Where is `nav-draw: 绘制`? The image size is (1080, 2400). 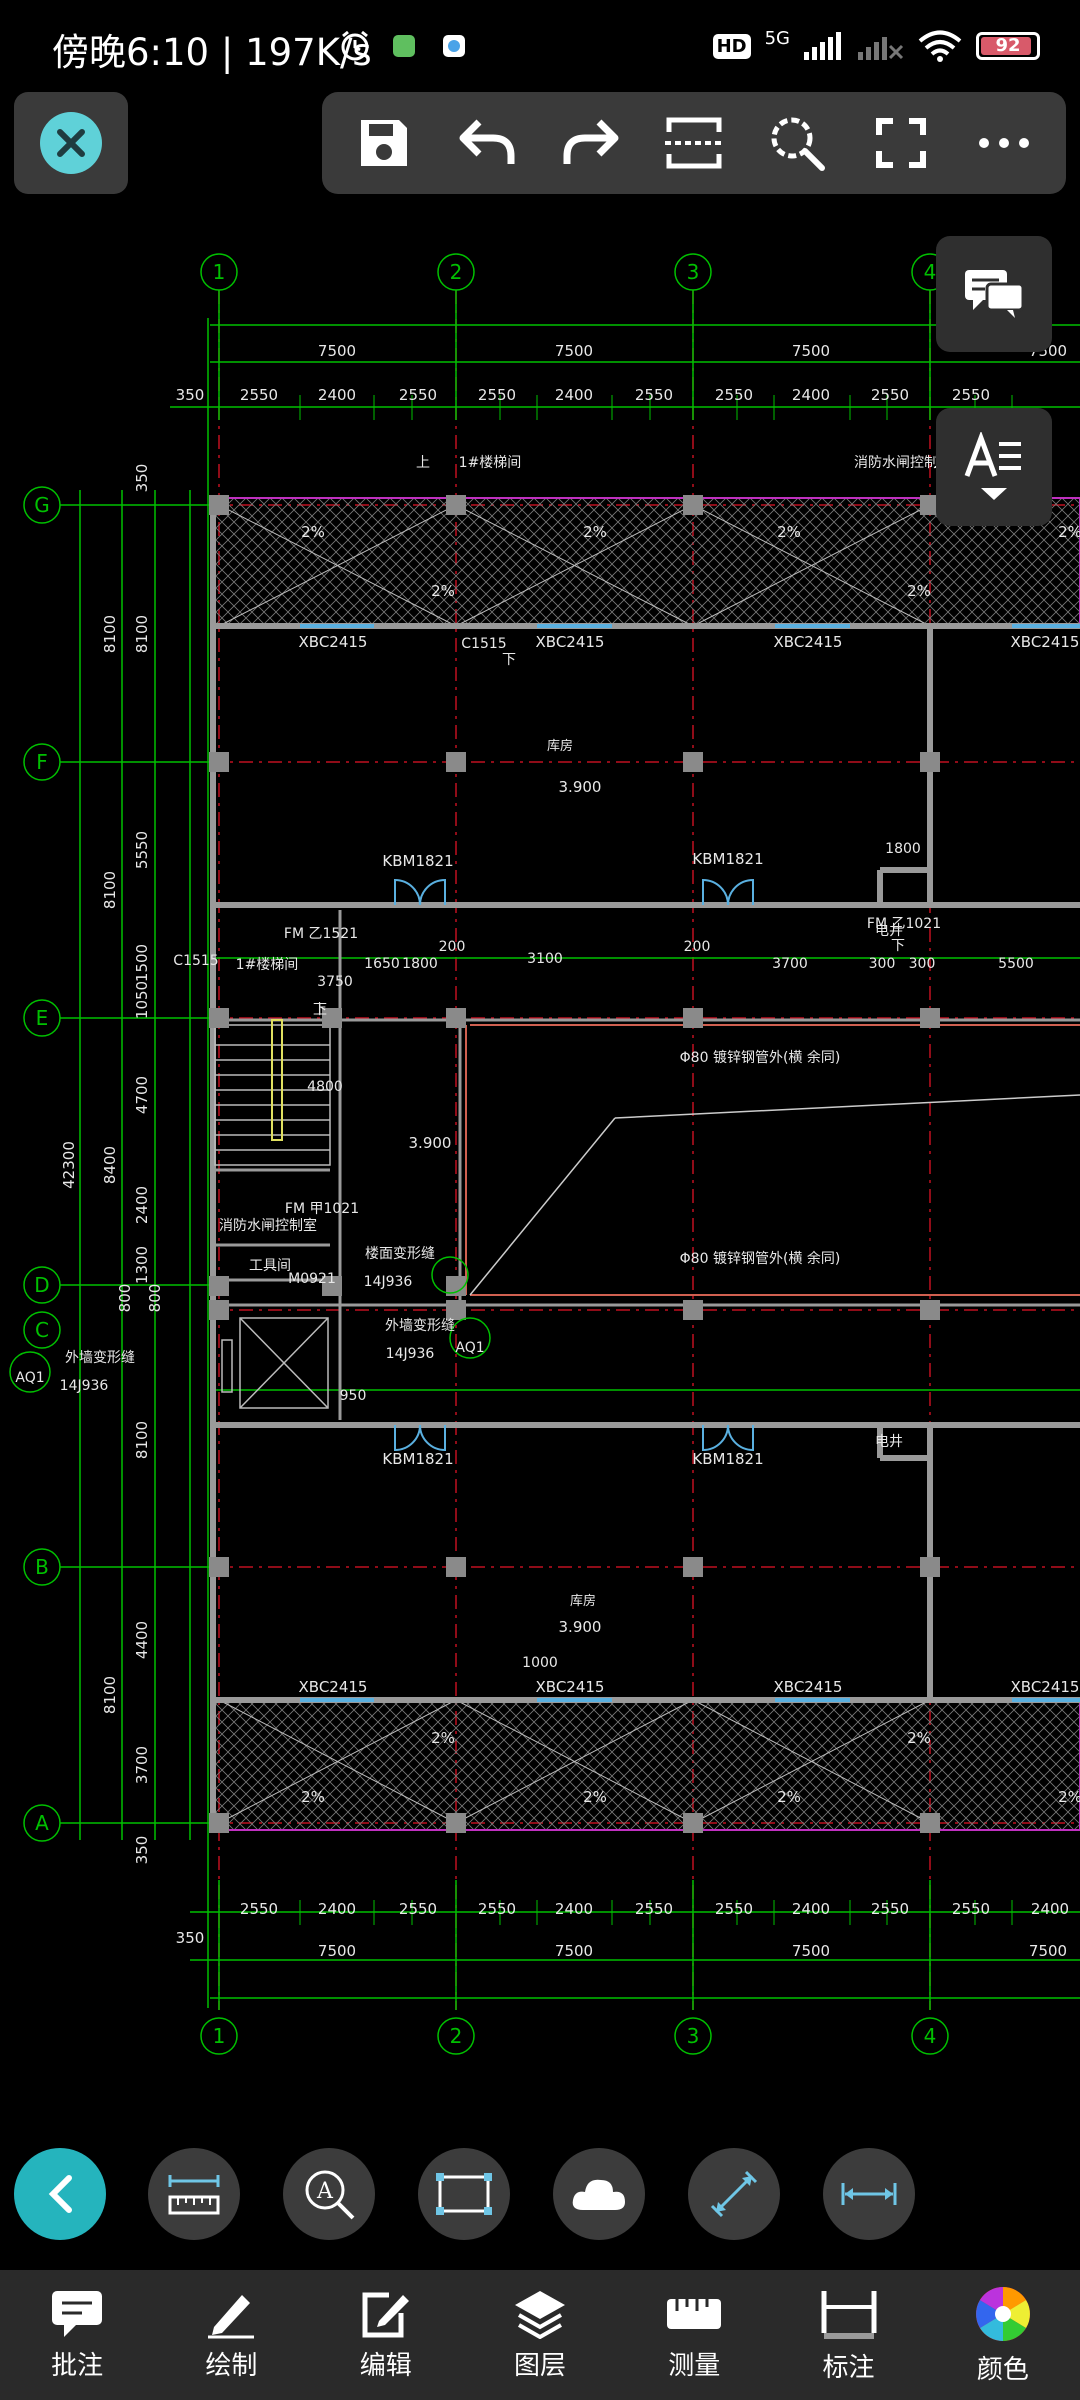 nav-draw: 绘制 is located at coordinates (231, 2335).